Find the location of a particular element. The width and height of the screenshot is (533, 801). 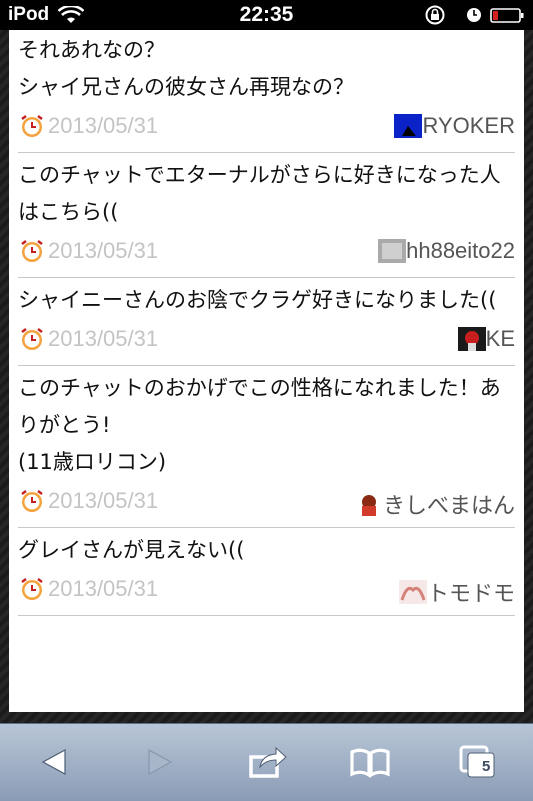

browser-toolbar: 5 is located at coordinates (266, 762).